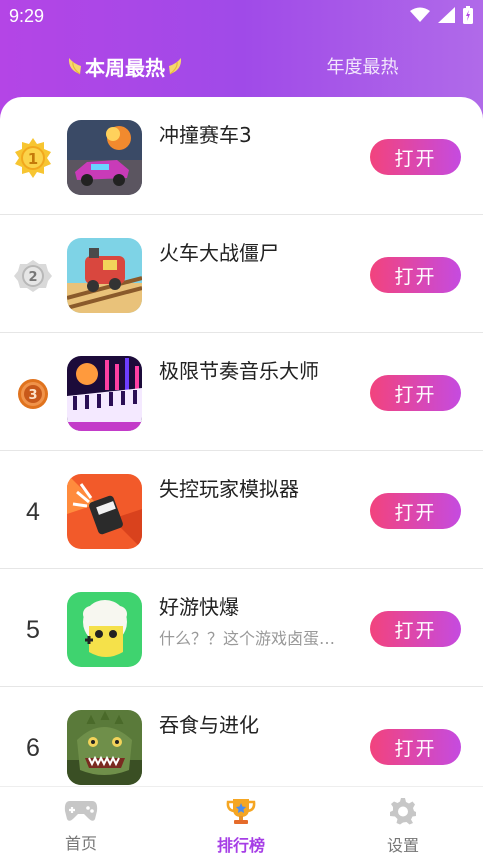  What do you see at coordinates (81, 825) in the screenshot?
I see `nav-home: 首页` at bounding box center [81, 825].